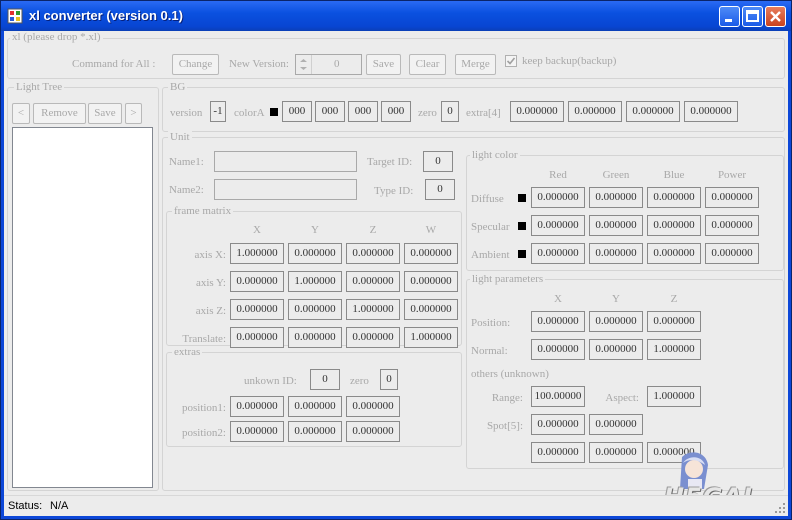 The image size is (792, 520). Describe the element at coordinates (59, 113) in the screenshot. I see `tree-remove-button: Remove` at that location.